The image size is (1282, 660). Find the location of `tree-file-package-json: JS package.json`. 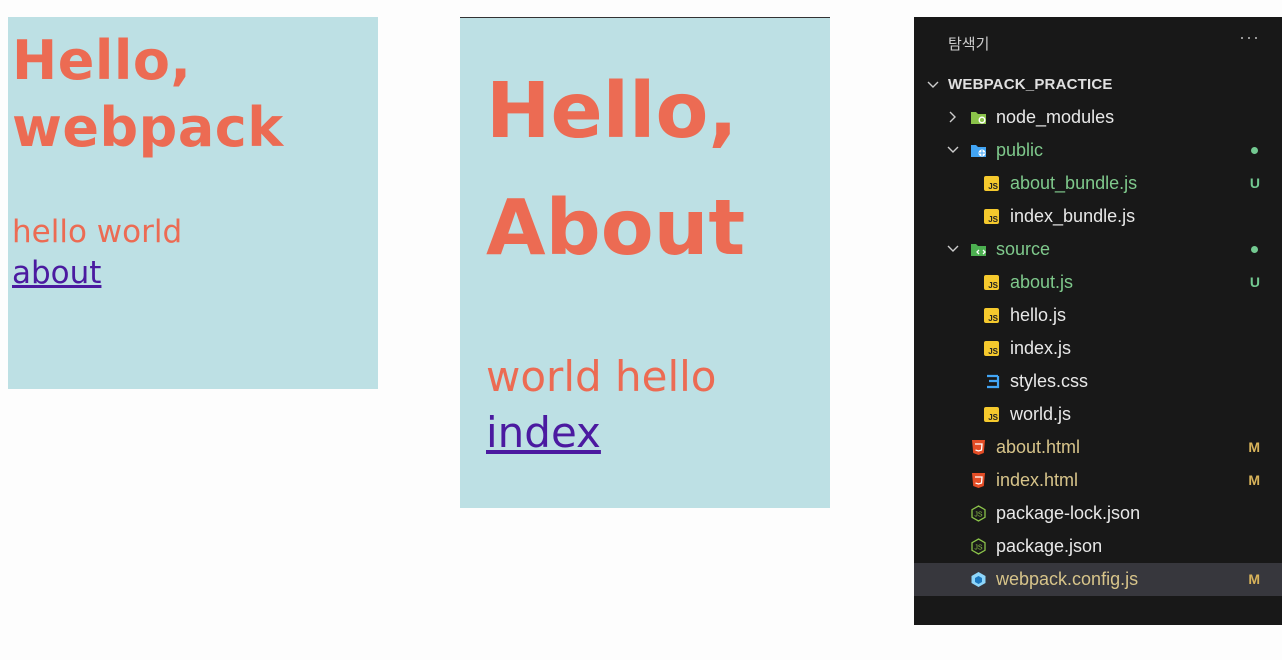

tree-file-package-json: JS package.json is located at coordinates (1098, 546).